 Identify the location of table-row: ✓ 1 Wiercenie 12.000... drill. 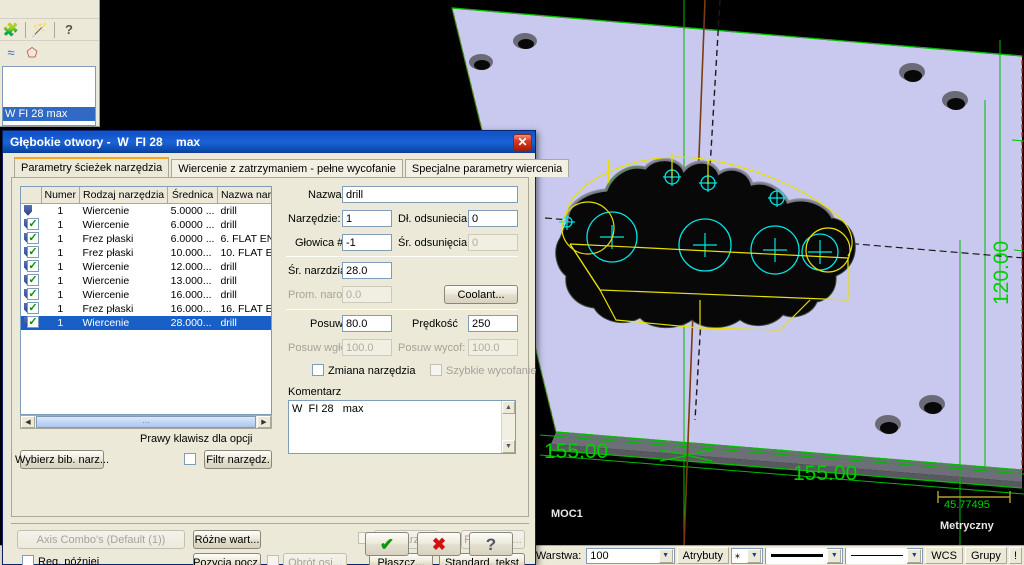
(146, 266).